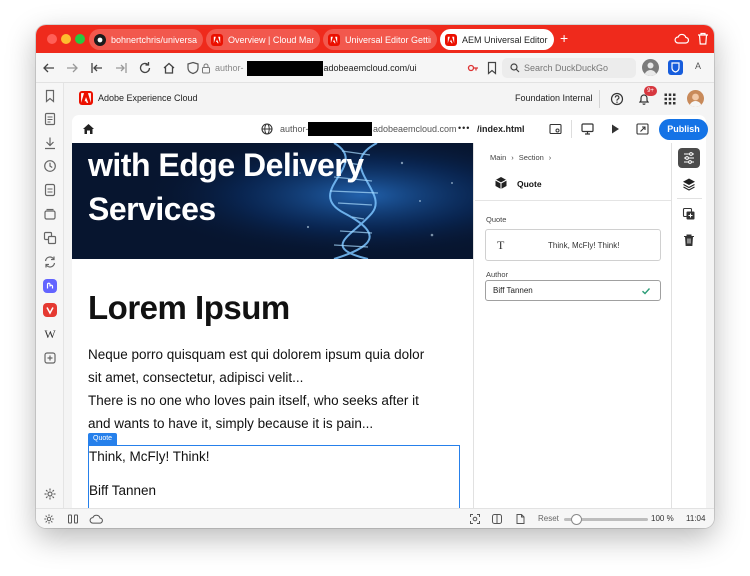 The width and height of the screenshot is (750, 576). Describe the element at coordinates (615, 129) in the screenshot. I see `preview-play-icon` at that location.